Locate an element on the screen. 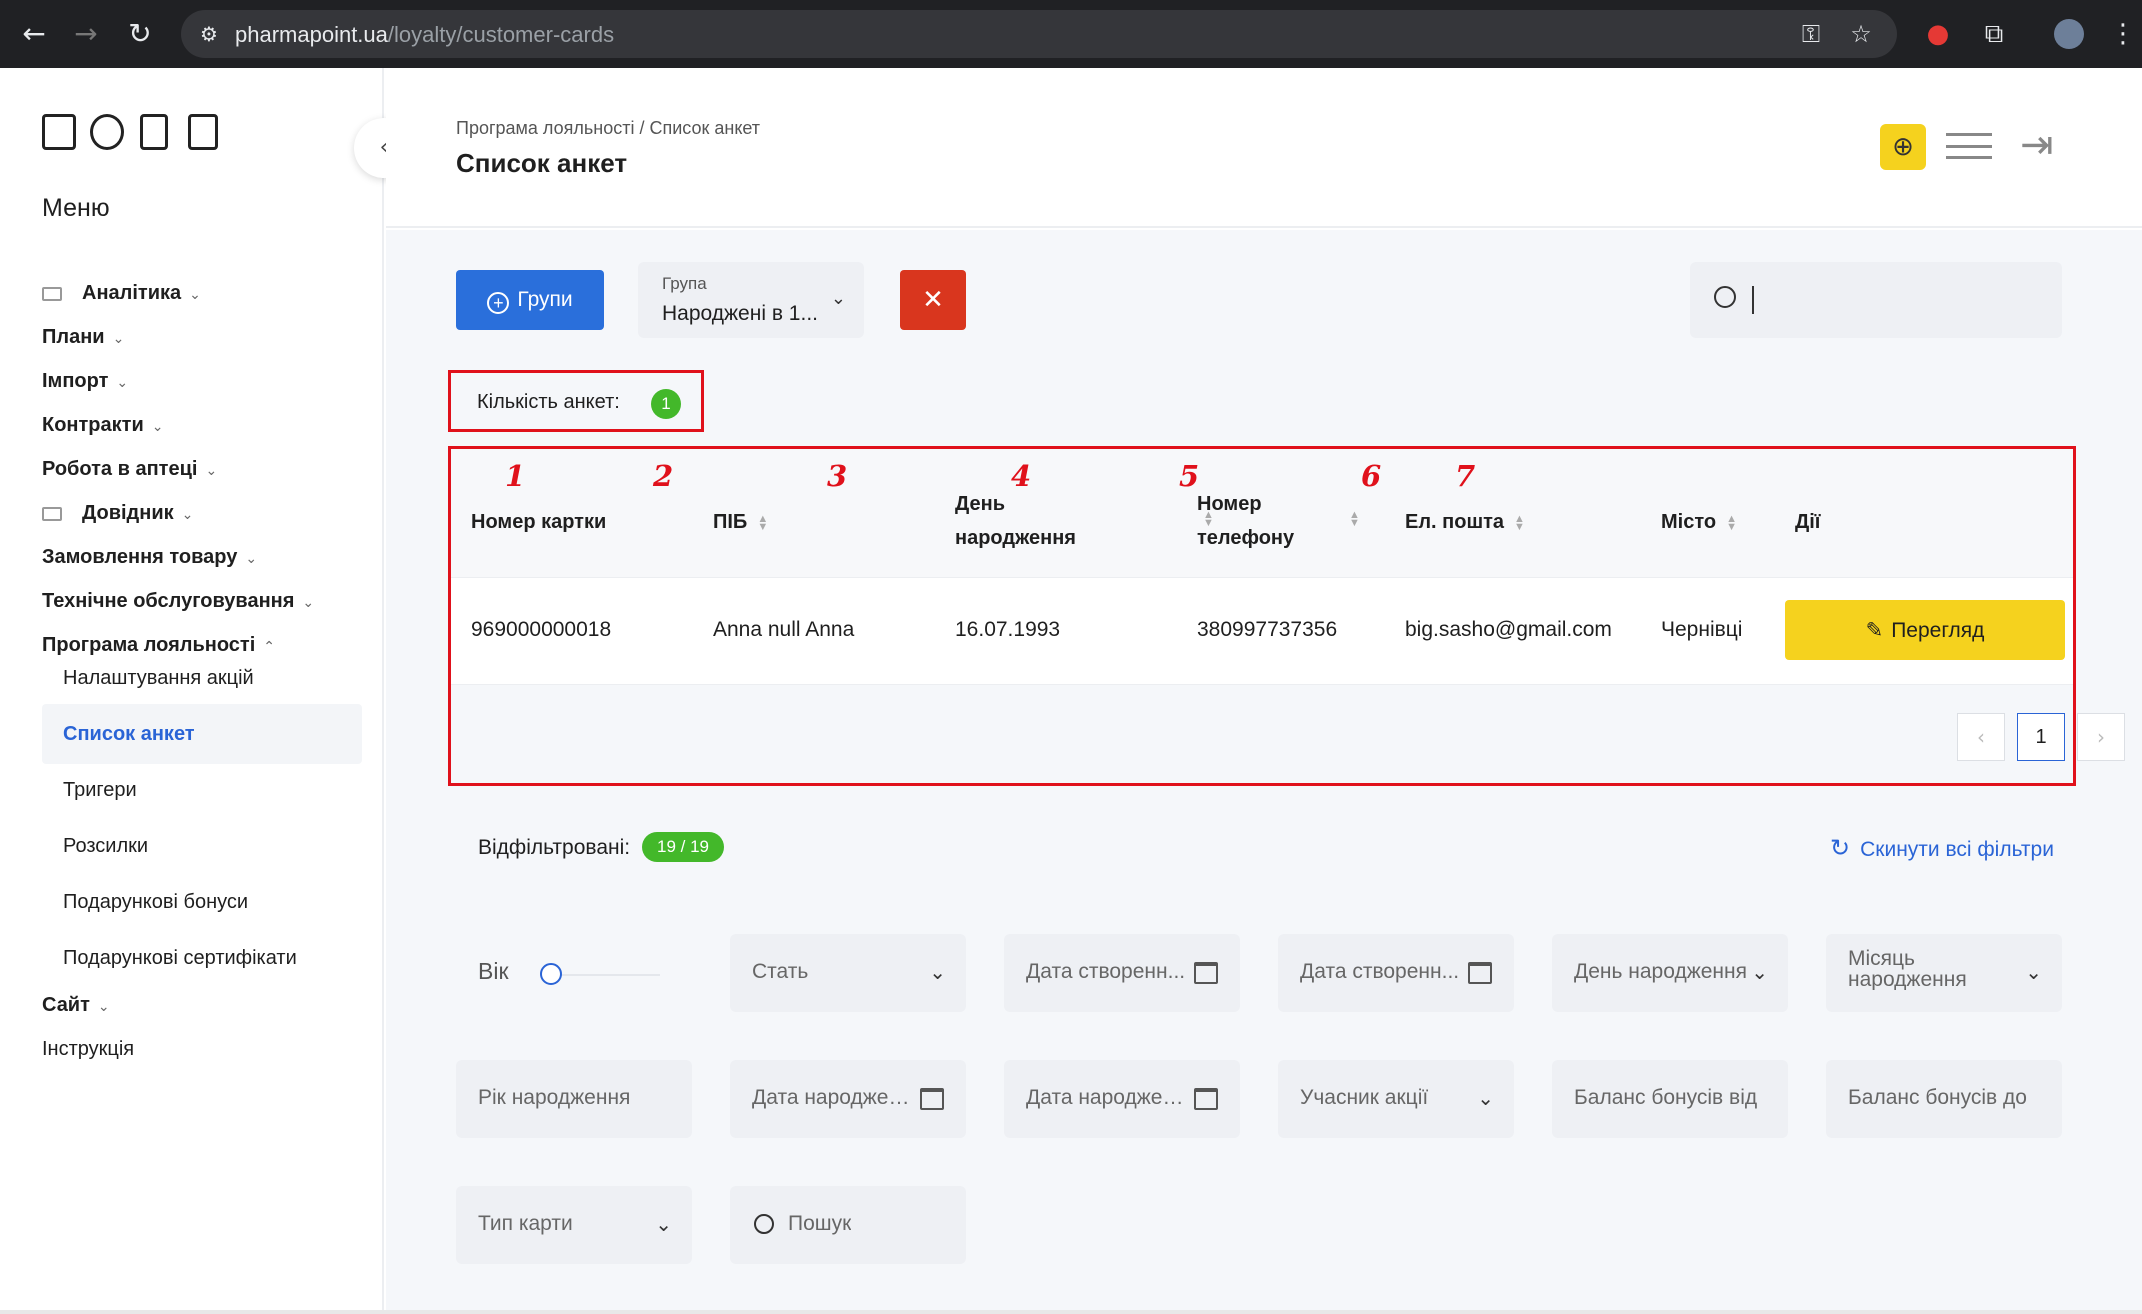 The width and height of the screenshot is (2142, 1314). cell-card-number: 969000000018 is located at coordinates (541, 629).